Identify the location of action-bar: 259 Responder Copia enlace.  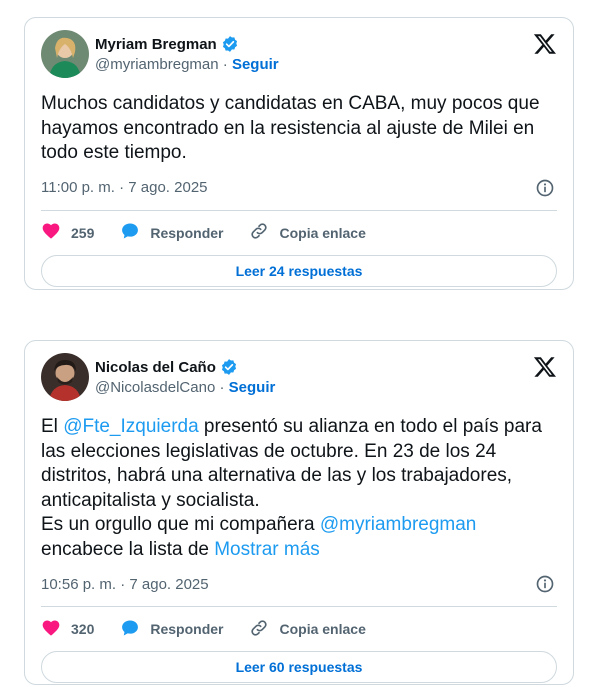
(299, 233).